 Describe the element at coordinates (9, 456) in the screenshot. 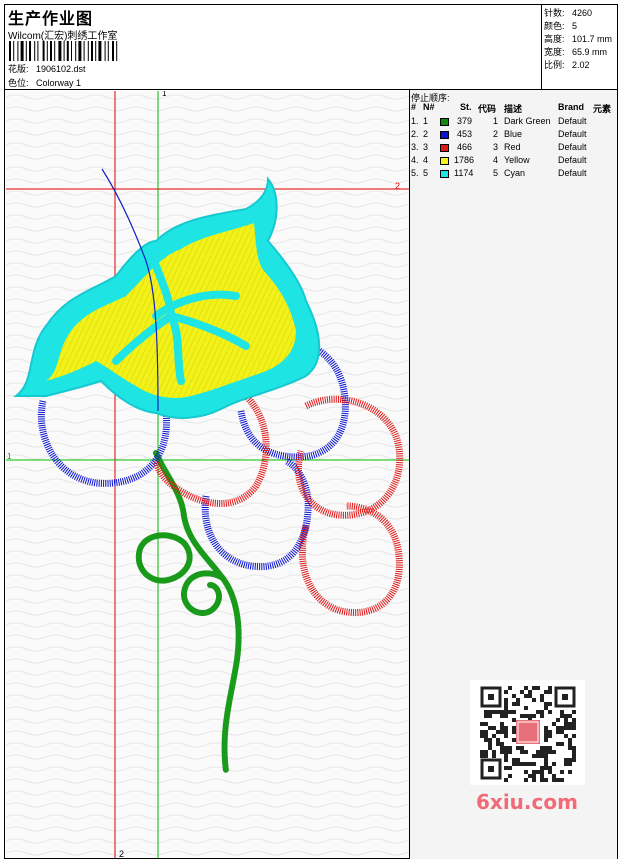

I see `guide-label-green-left: 1` at that location.